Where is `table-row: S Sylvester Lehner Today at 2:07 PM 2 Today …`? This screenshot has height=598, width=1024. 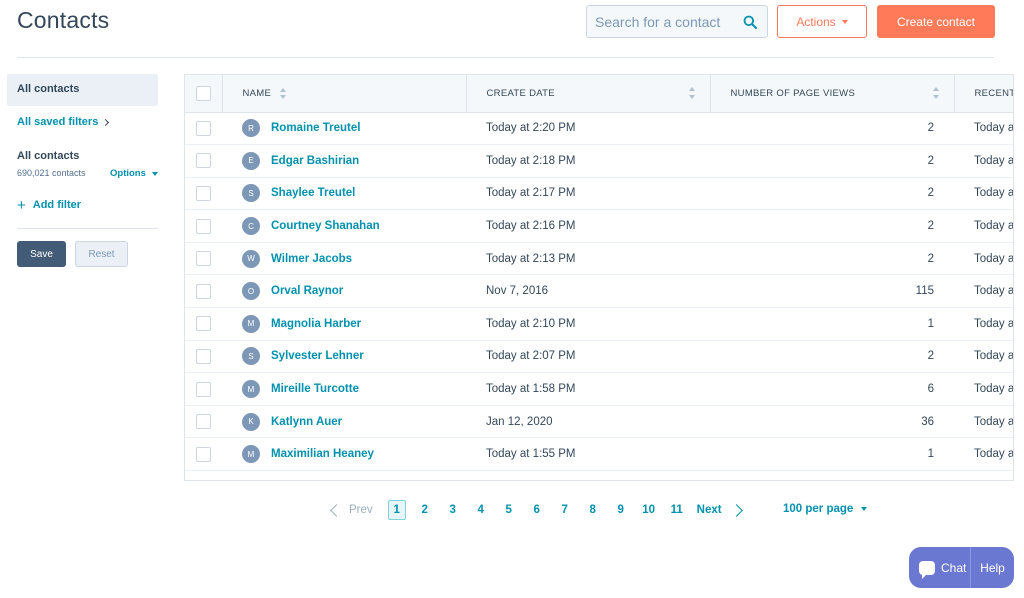 table-row: S Sylvester Lehner Today at 2:07 PM 2 Today … is located at coordinates (599, 356).